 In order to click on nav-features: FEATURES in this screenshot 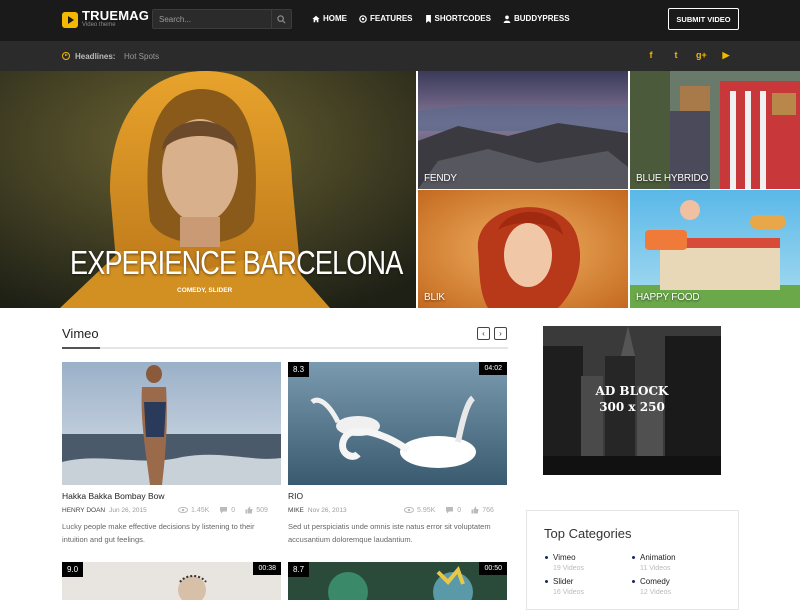, I will do `click(386, 18)`.